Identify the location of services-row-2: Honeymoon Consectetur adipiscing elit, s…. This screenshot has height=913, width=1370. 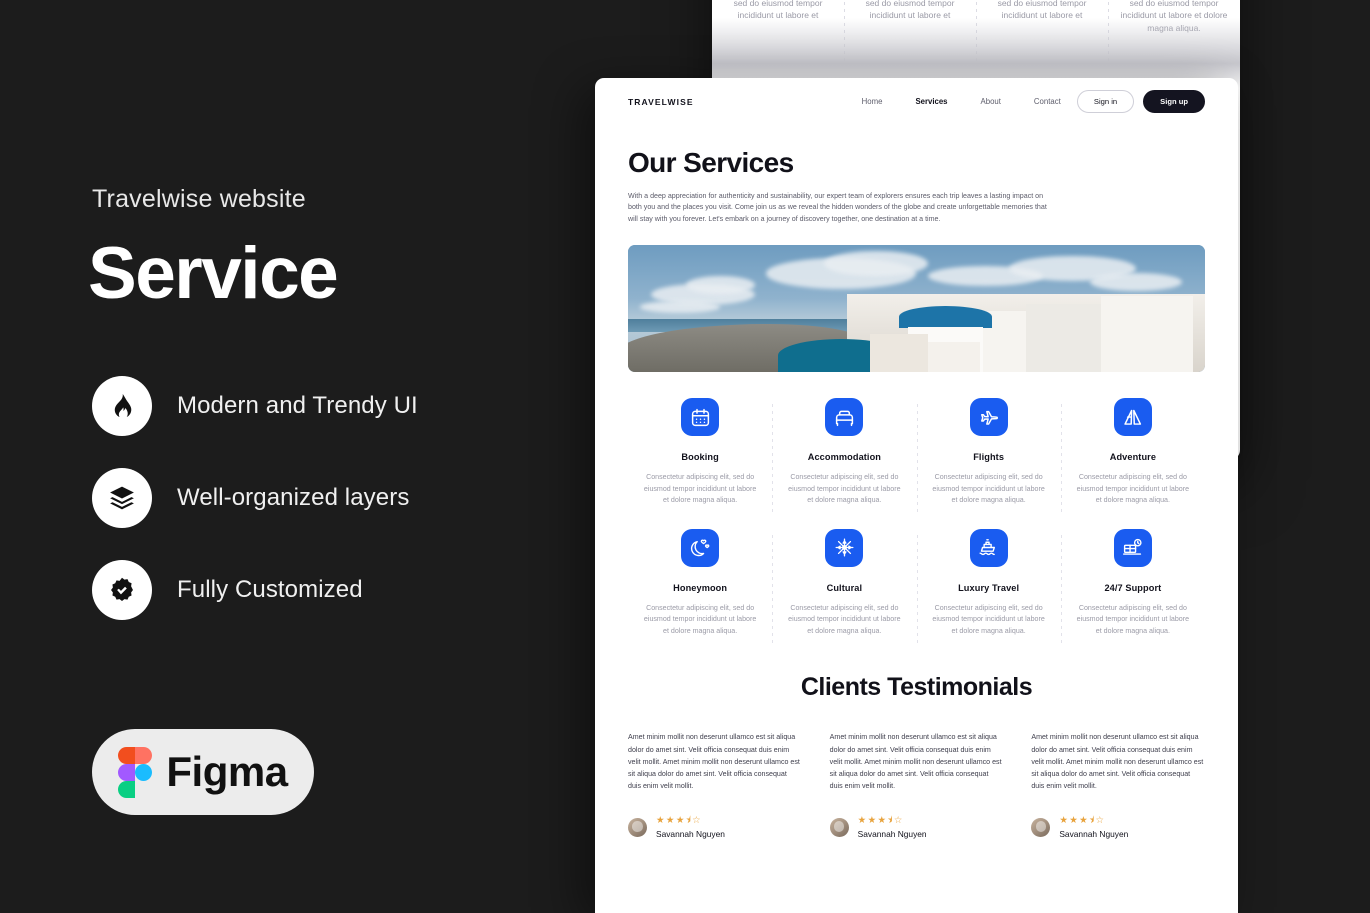
(916, 587).